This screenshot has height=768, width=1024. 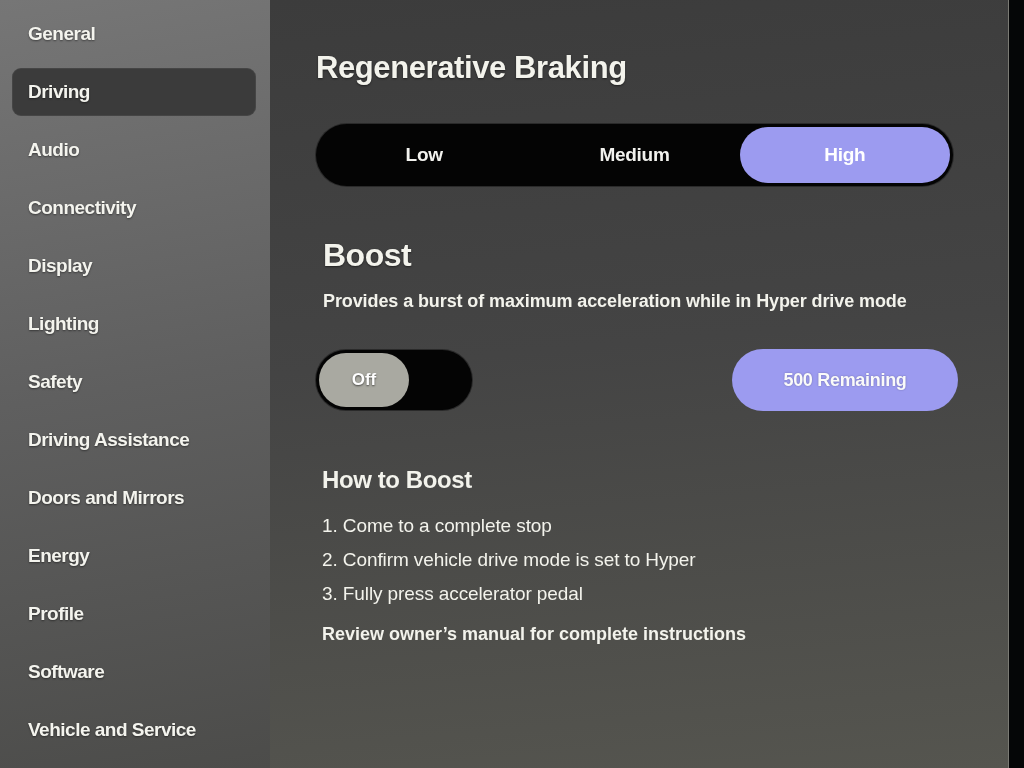 I want to click on instruction-step: 1. Come to a complete stop, so click(x=437, y=526).